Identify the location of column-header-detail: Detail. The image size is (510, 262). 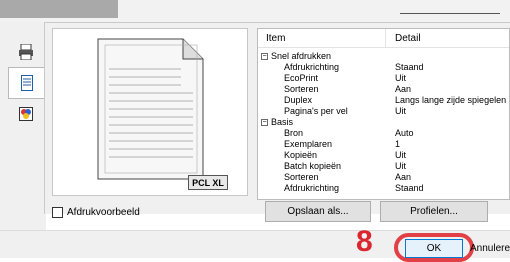
(408, 38).